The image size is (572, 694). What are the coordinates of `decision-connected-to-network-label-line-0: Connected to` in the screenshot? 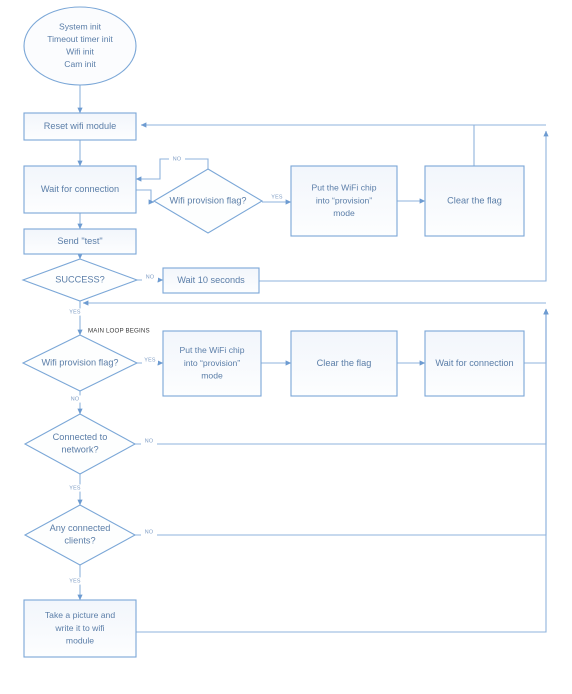 It's located at (80, 437).